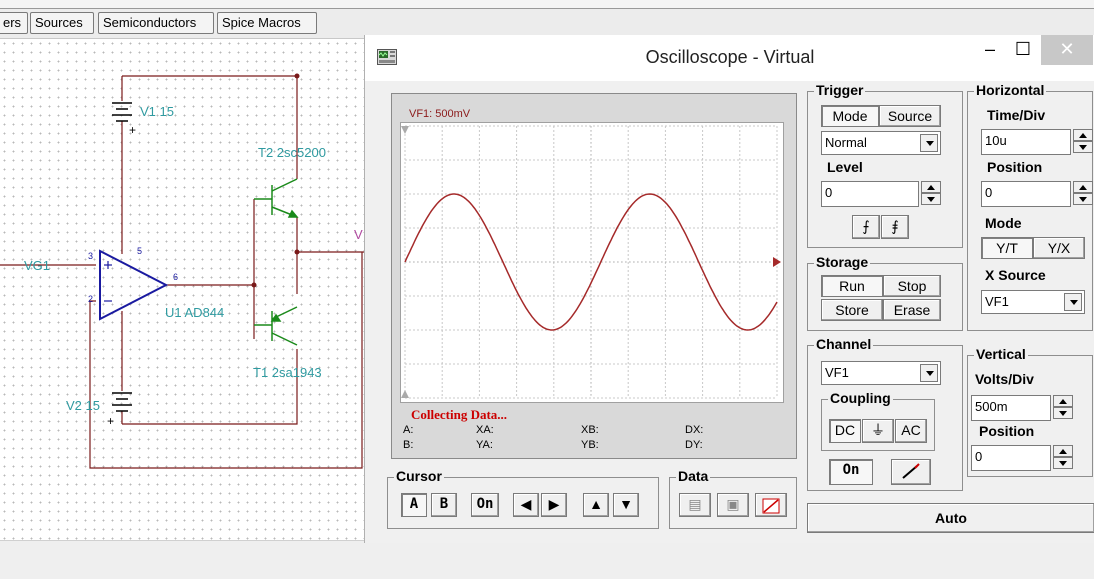 The height and width of the screenshot is (579, 1094). Describe the element at coordinates (1015, 275) in the screenshot. I see `xsource-label: X Source` at that location.